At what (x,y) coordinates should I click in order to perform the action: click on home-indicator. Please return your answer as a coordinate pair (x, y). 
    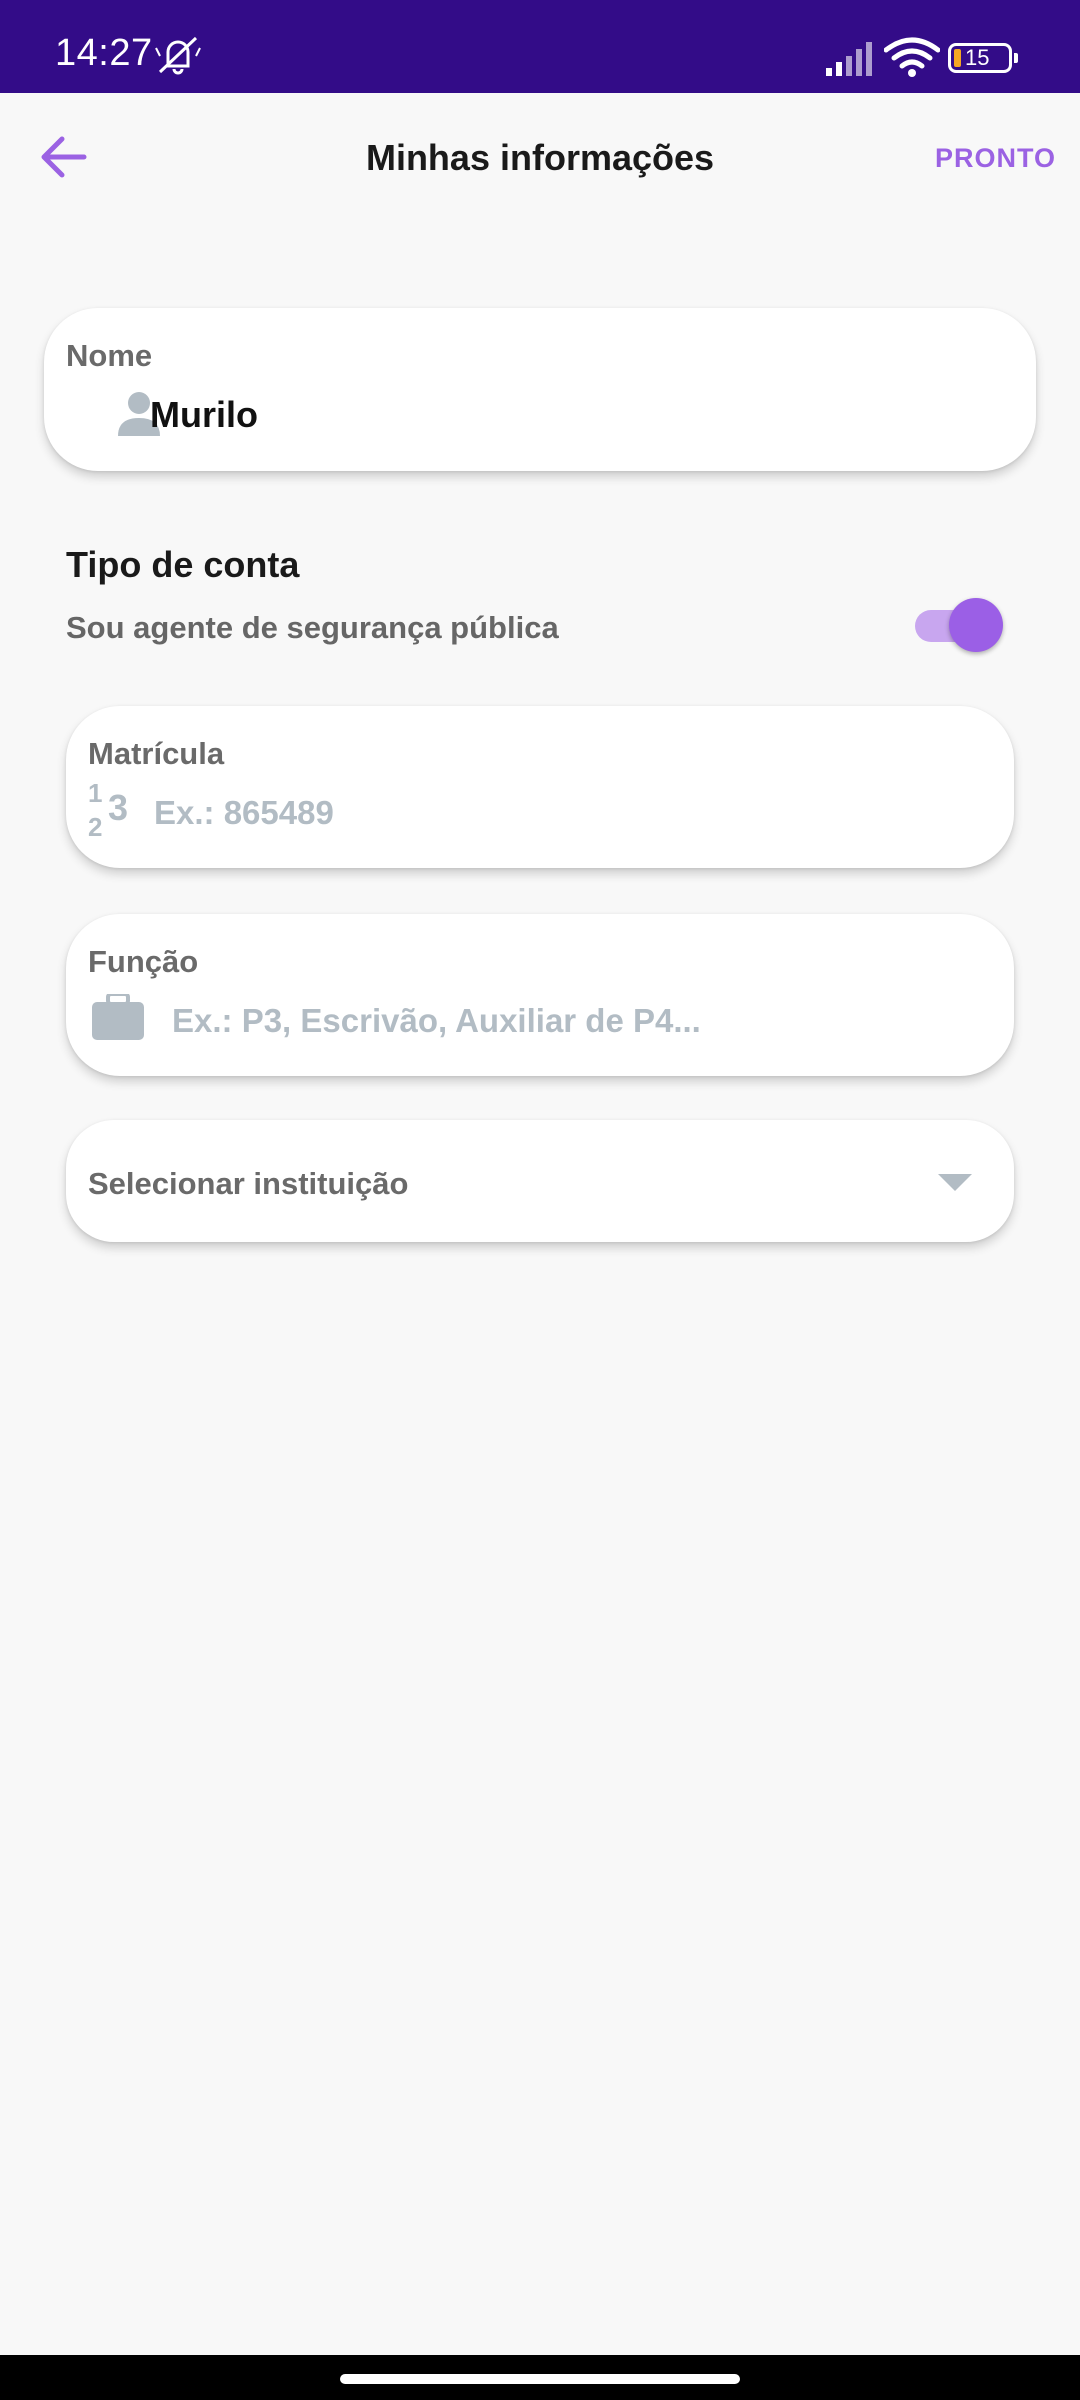
    Looking at the image, I should click on (540, 2379).